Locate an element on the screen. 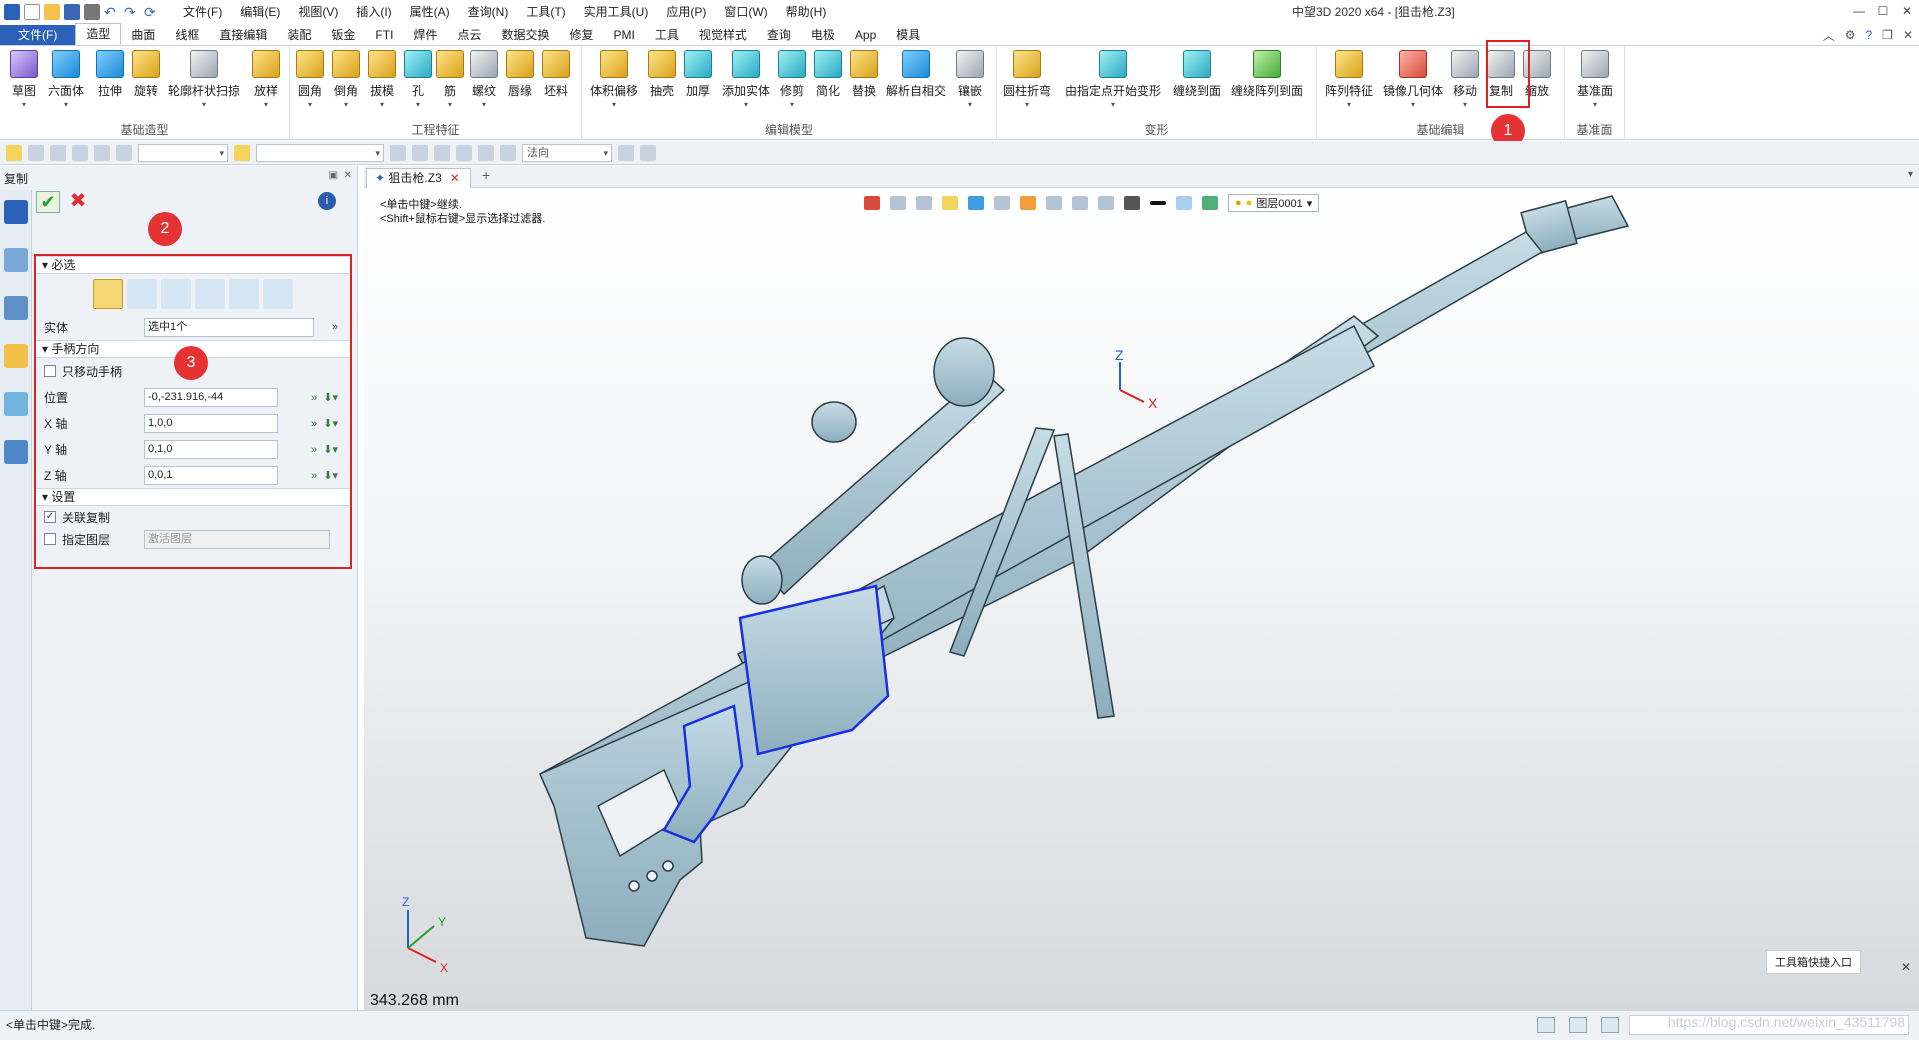 This screenshot has height=1040, width=1919. chamfer-button: 倒角 ▾ is located at coordinates (346, 79).